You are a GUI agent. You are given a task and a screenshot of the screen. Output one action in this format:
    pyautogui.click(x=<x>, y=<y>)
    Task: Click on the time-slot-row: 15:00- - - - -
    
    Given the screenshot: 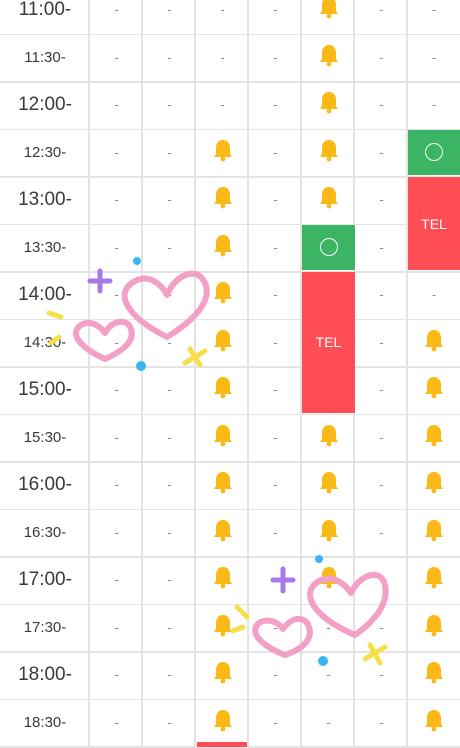 What is the action you would take?
    pyautogui.click(x=230, y=390)
    